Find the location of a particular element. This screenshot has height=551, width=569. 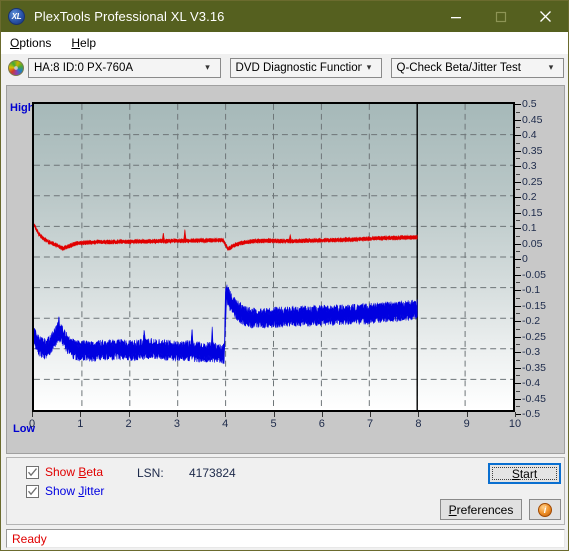

menu-item-help: Help is located at coordinates (87, 43).